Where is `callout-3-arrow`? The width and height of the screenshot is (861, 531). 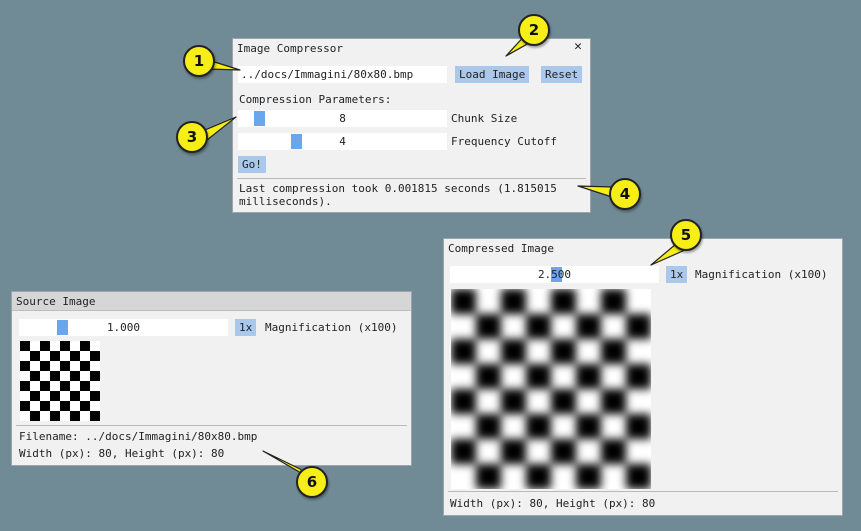
callout-3-arrow is located at coordinates (220, 128).